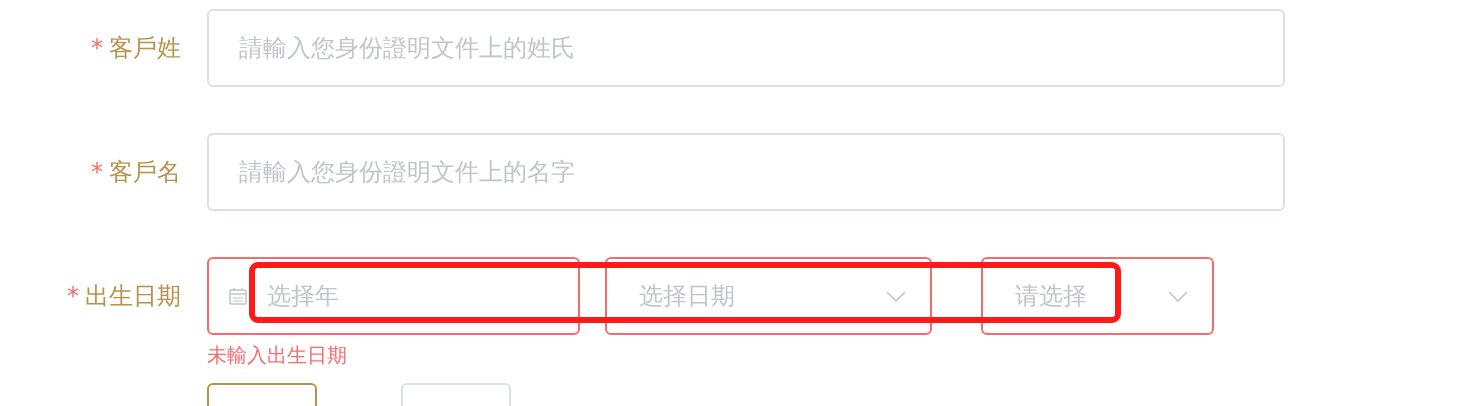 Image resolution: width=1482 pixels, height=406 pixels. I want to click on text-field: 請輸入您身份證明文件上的名字, so click(746, 172).